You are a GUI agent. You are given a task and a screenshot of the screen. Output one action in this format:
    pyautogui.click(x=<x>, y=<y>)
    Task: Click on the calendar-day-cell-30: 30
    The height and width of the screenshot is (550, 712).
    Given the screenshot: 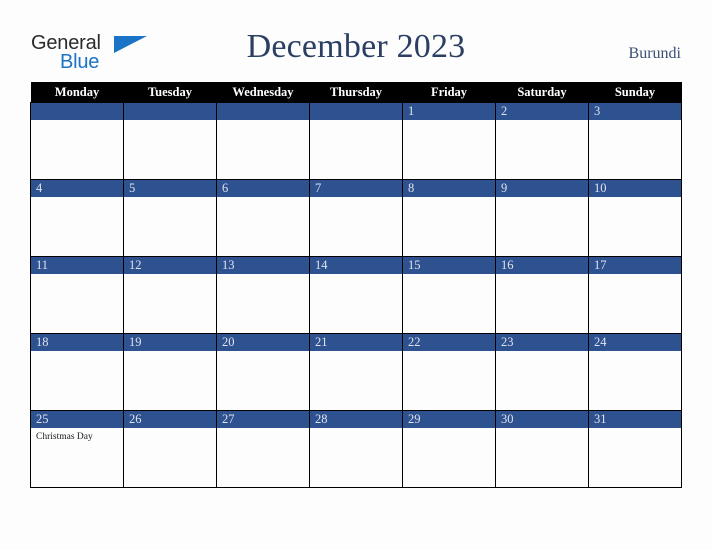 What is the action you would take?
    pyautogui.click(x=542, y=449)
    